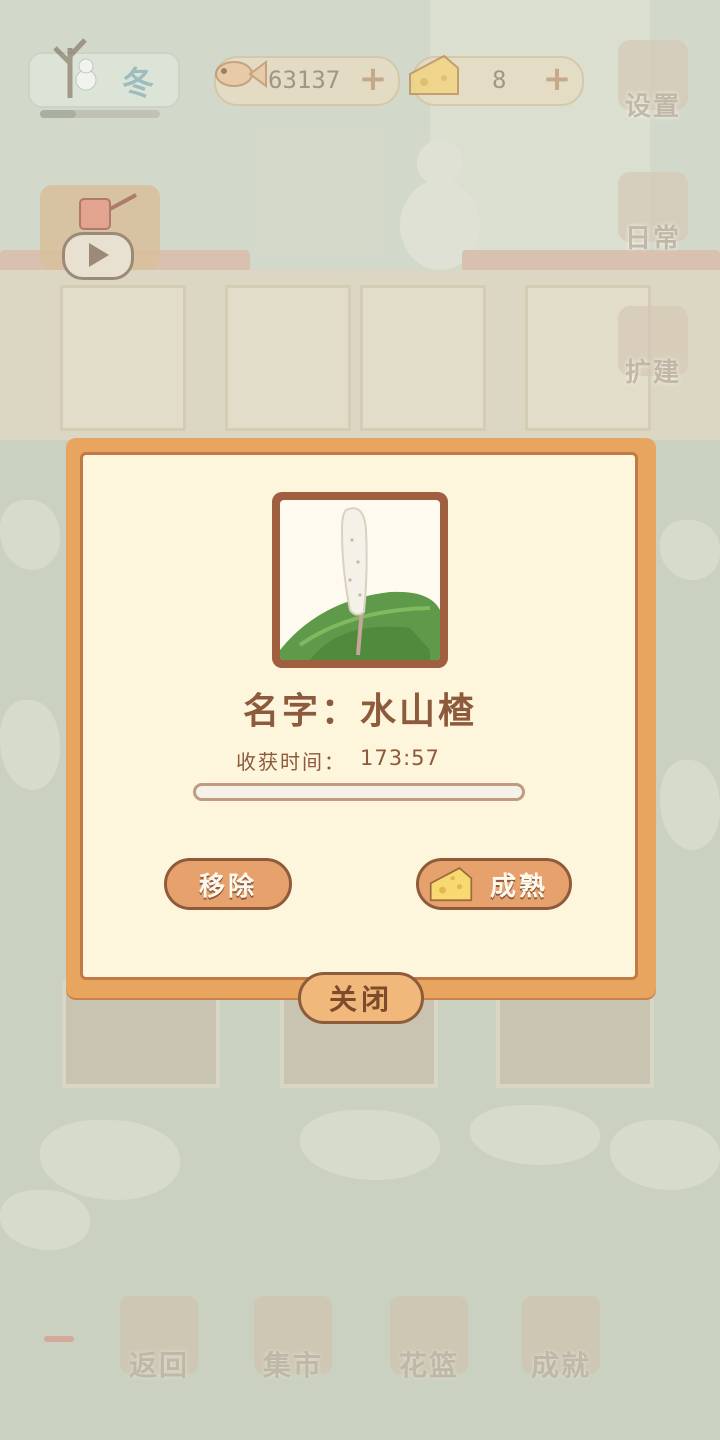  What do you see at coordinates (159, 1346) in the screenshot?
I see `nav-back: 返回` at bounding box center [159, 1346].